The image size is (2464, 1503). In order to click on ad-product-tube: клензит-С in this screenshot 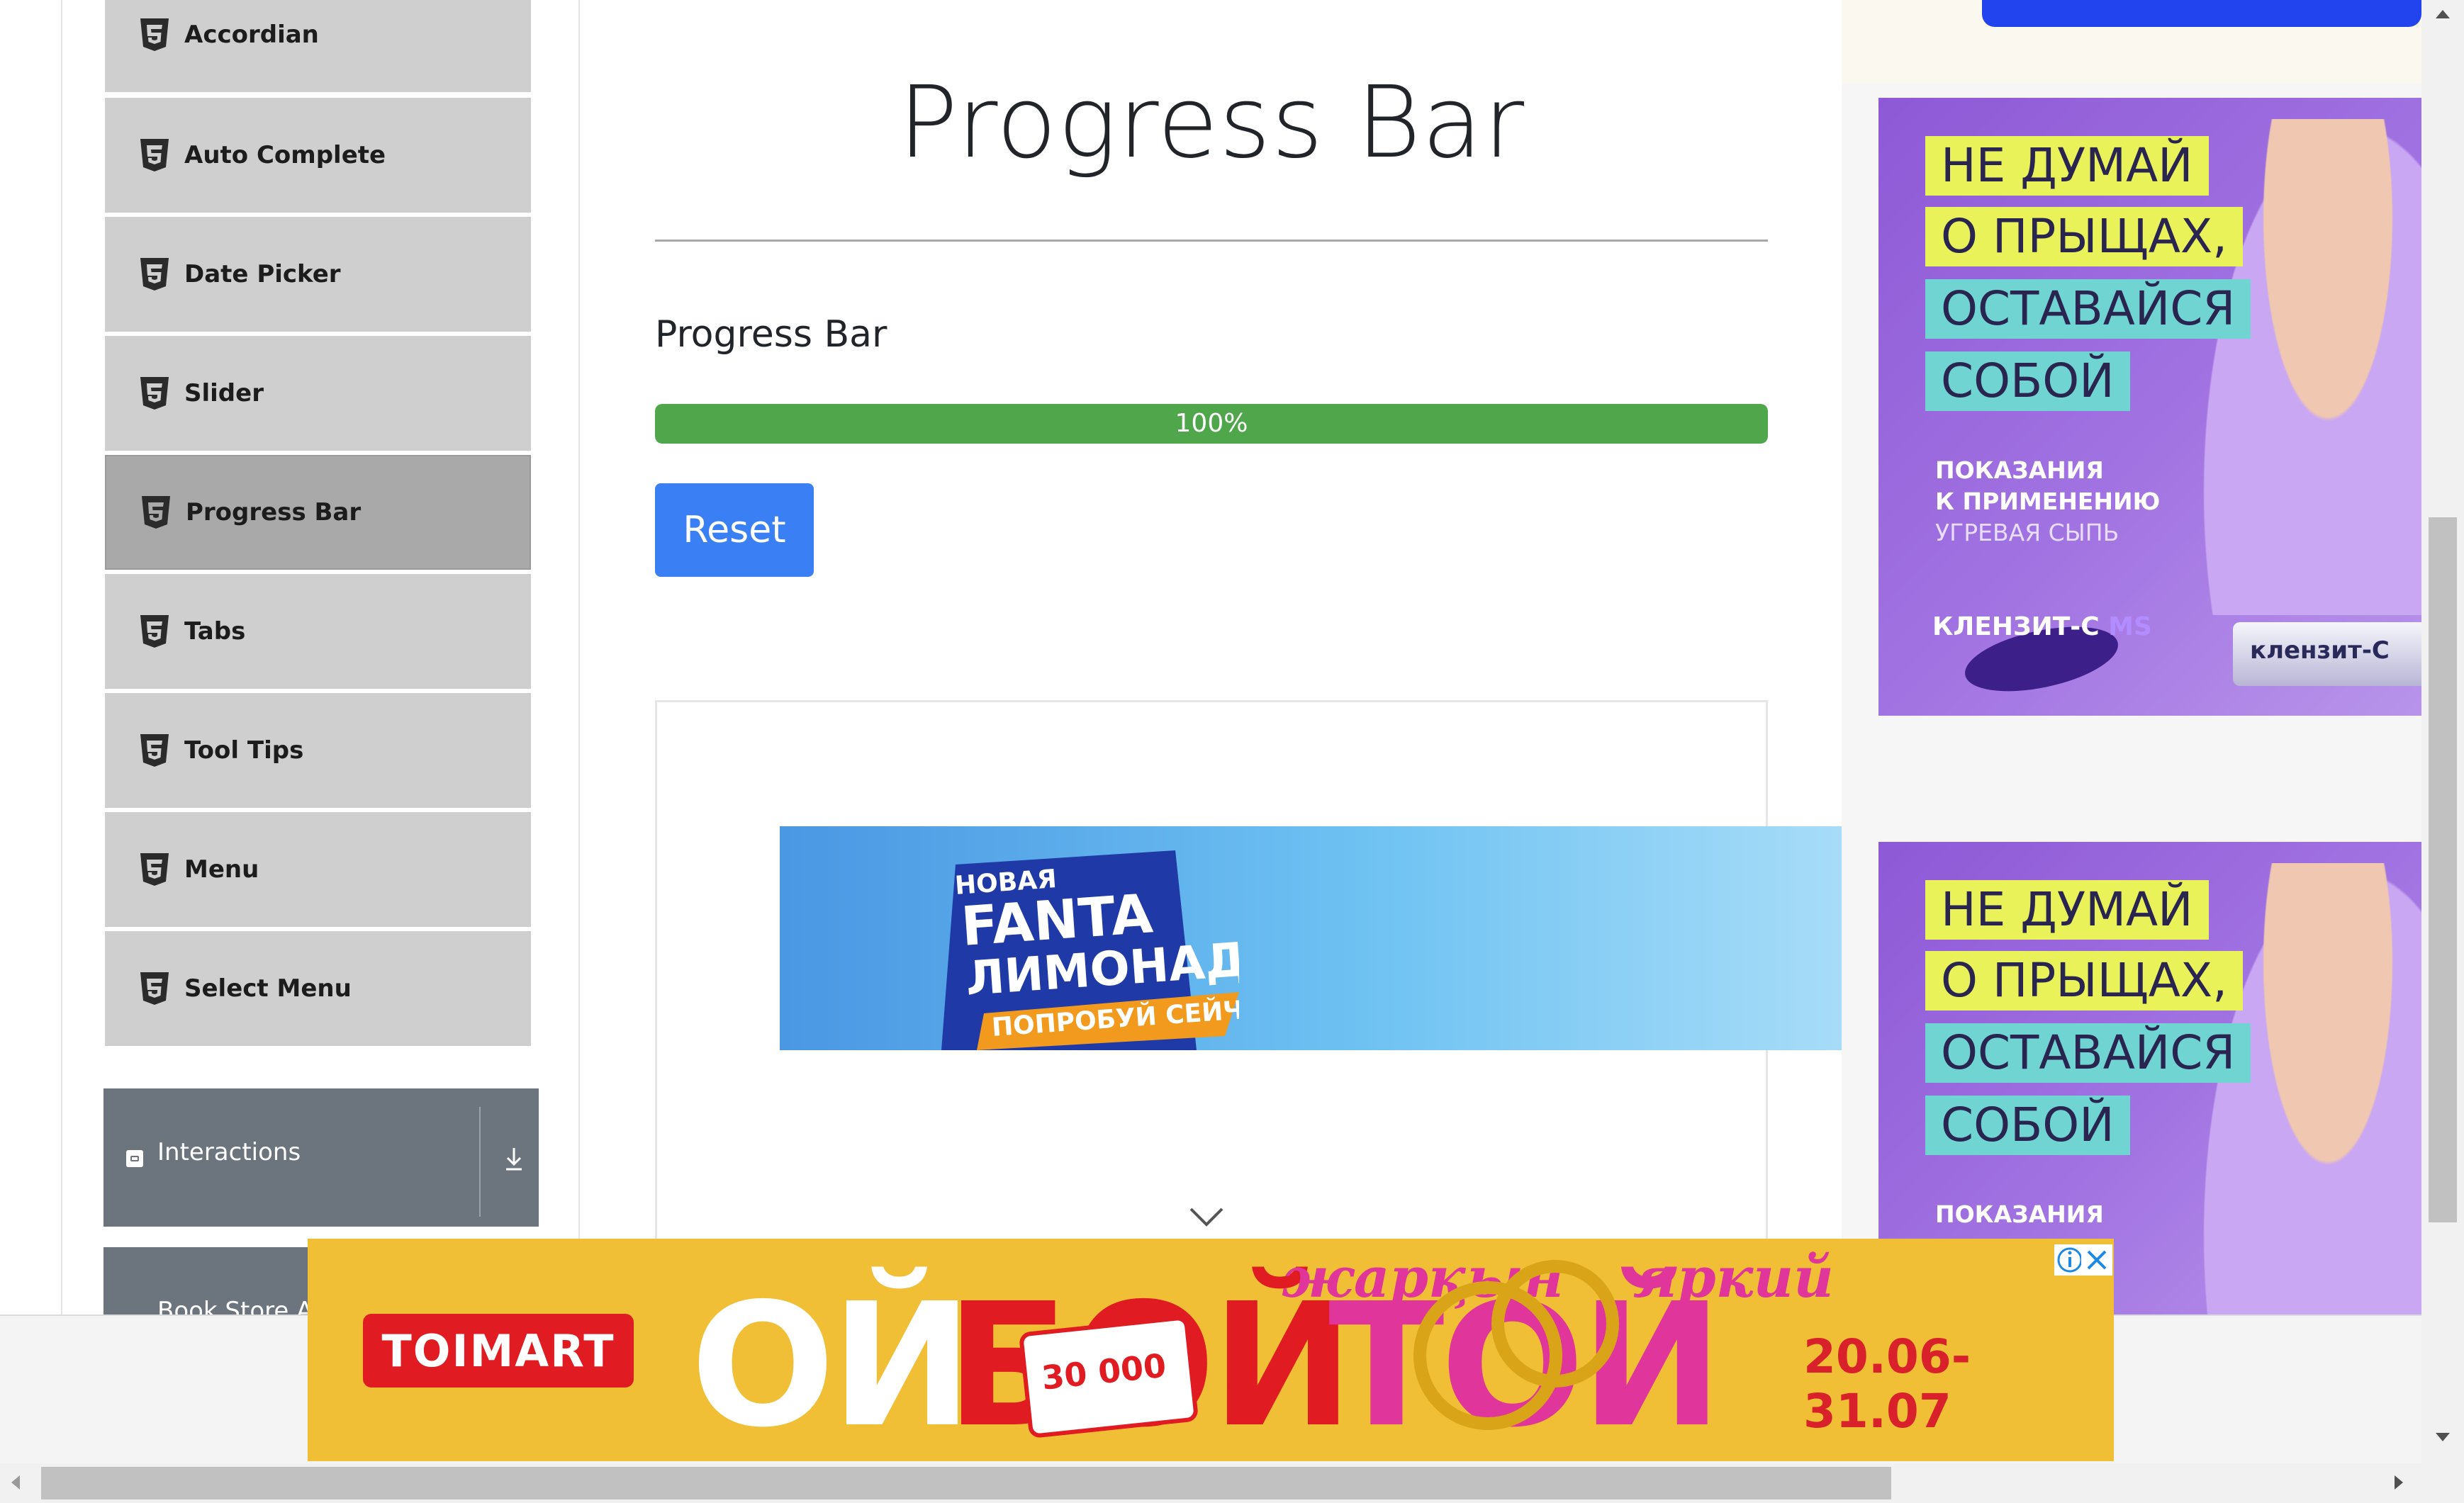, I will do `click(2330, 654)`.